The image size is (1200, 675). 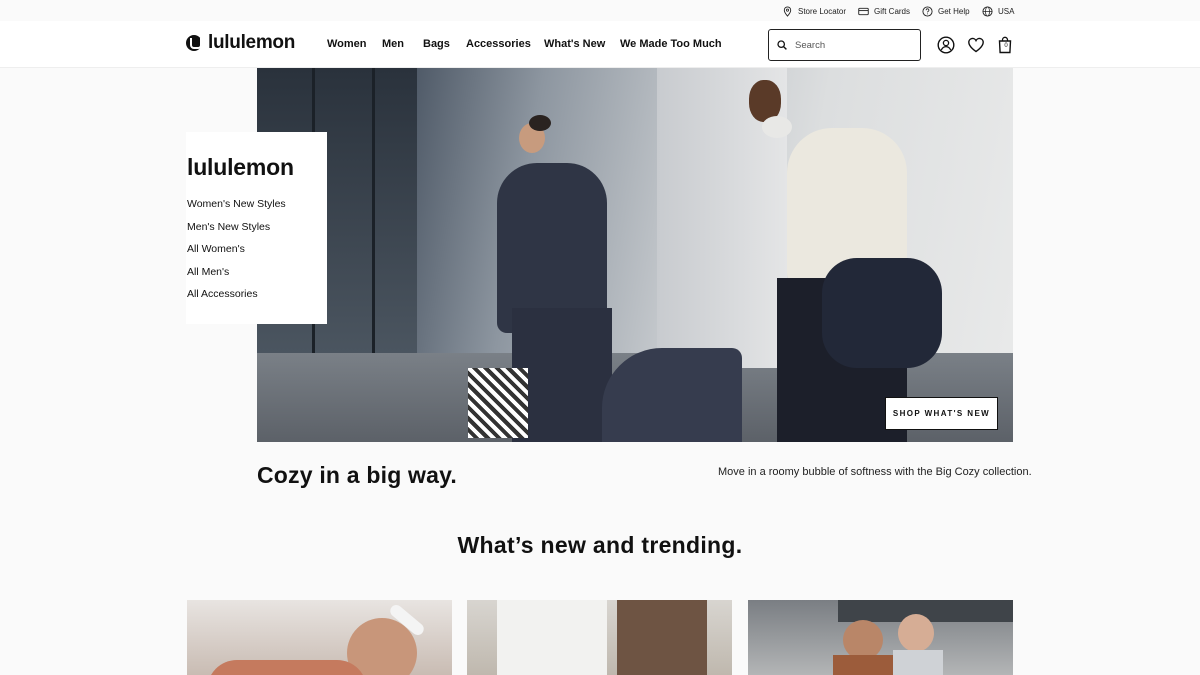 I want to click on bag-count: 0, so click(x=1006, y=46).